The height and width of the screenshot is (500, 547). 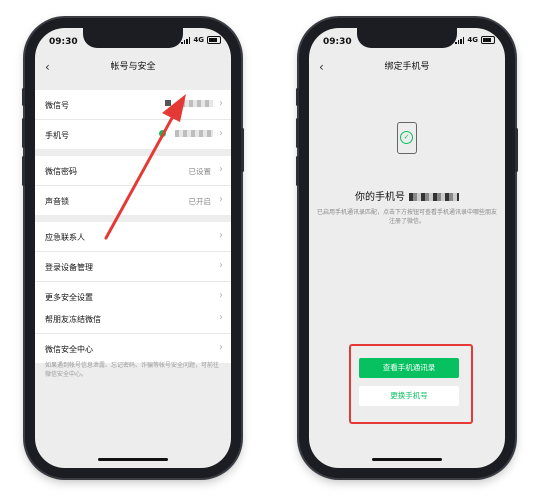 I want to click on page-title: 帐号与安全, so click(x=133, y=67).